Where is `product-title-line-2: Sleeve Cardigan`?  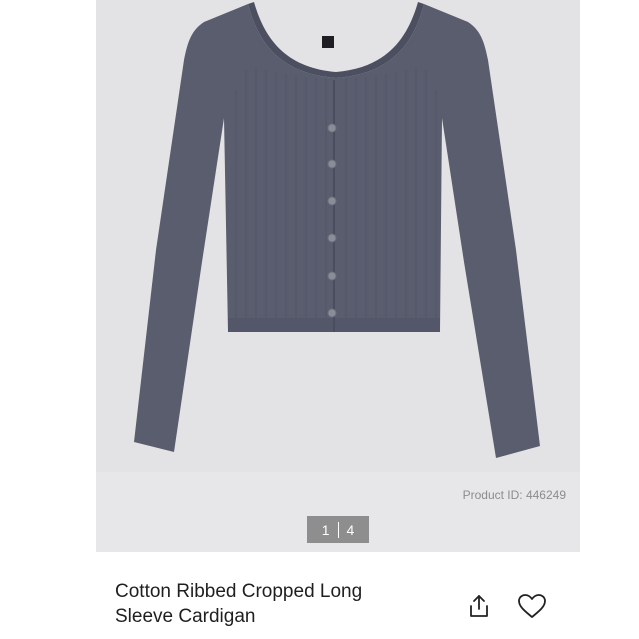
product-title-line-2: Sleeve Cardigan is located at coordinates (185, 616).